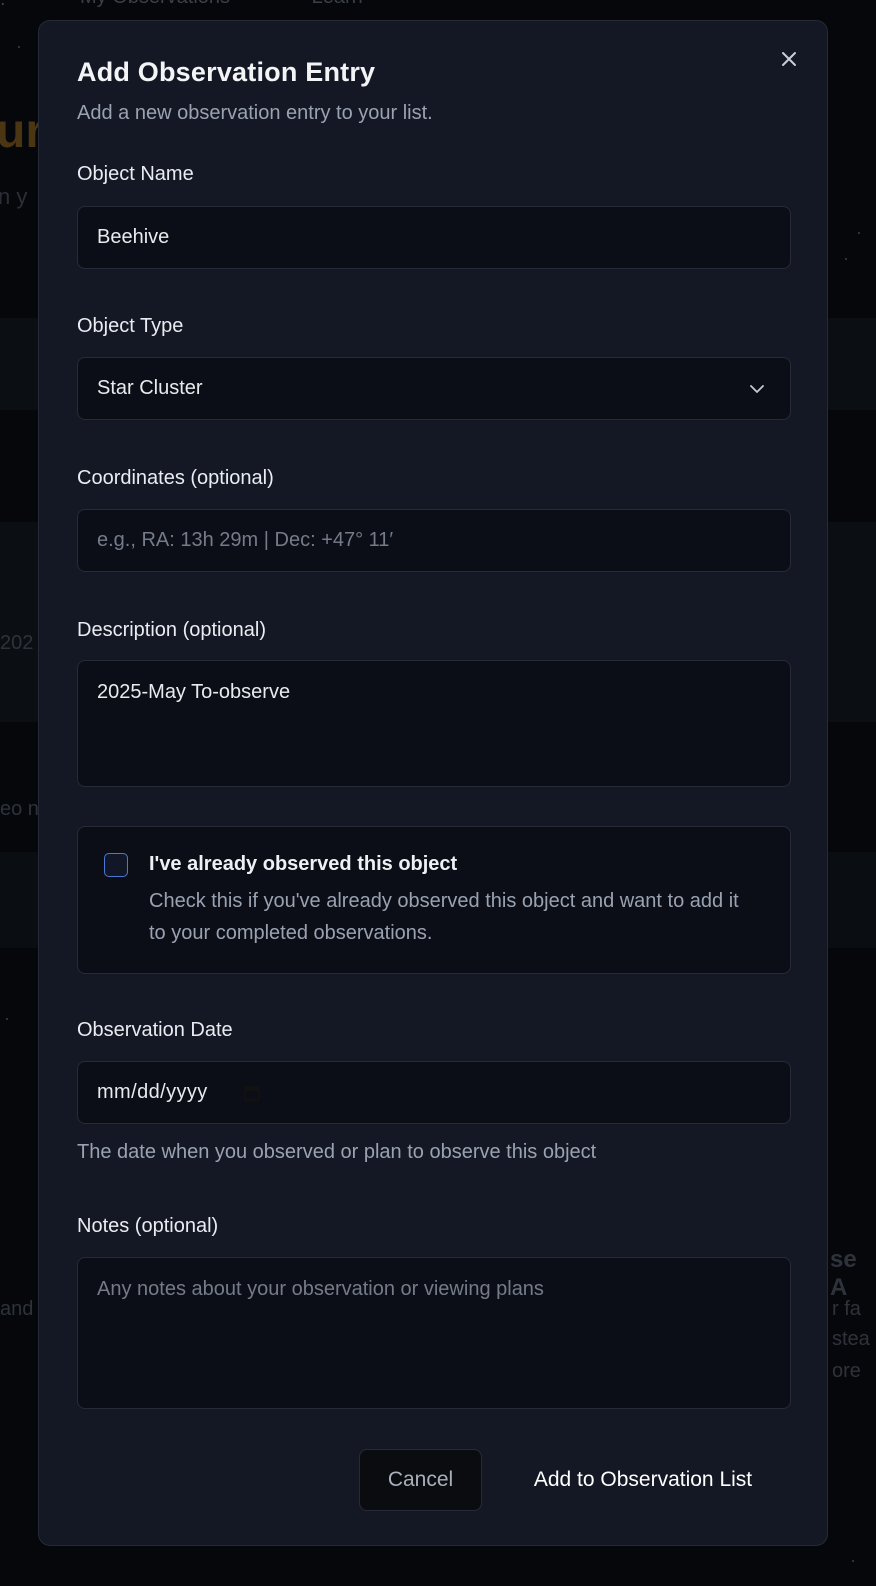  I want to click on dialog-title: Add Observation Entry, so click(226, 72).